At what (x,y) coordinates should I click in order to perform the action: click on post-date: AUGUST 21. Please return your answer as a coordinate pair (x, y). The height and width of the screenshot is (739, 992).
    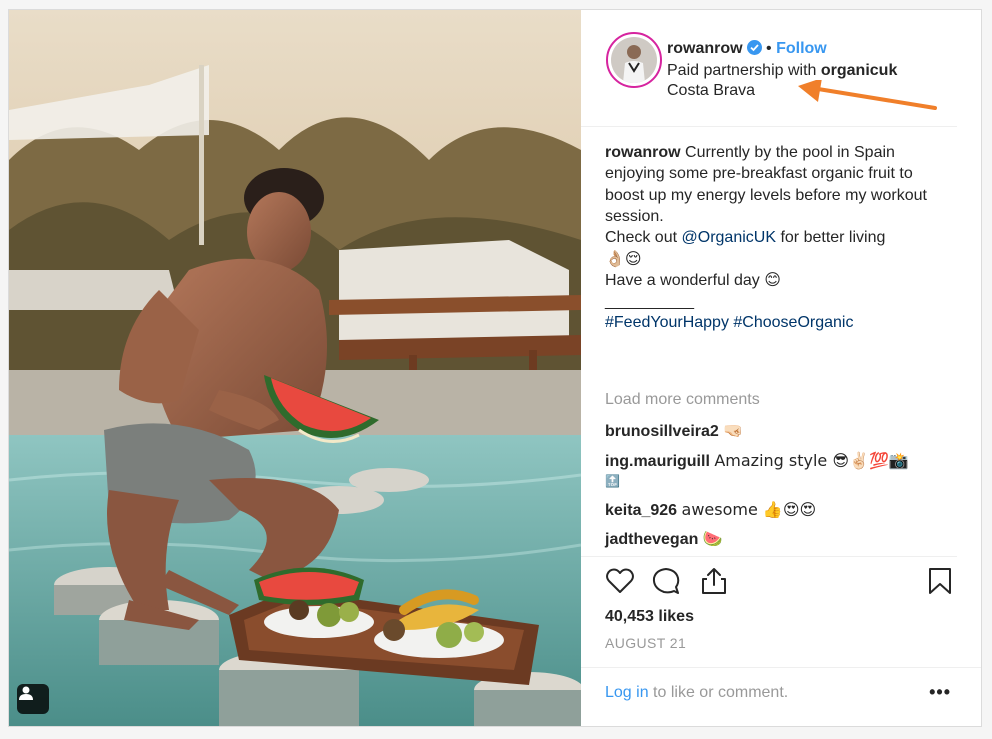
    Looking at the image, I should click on (646, 643).